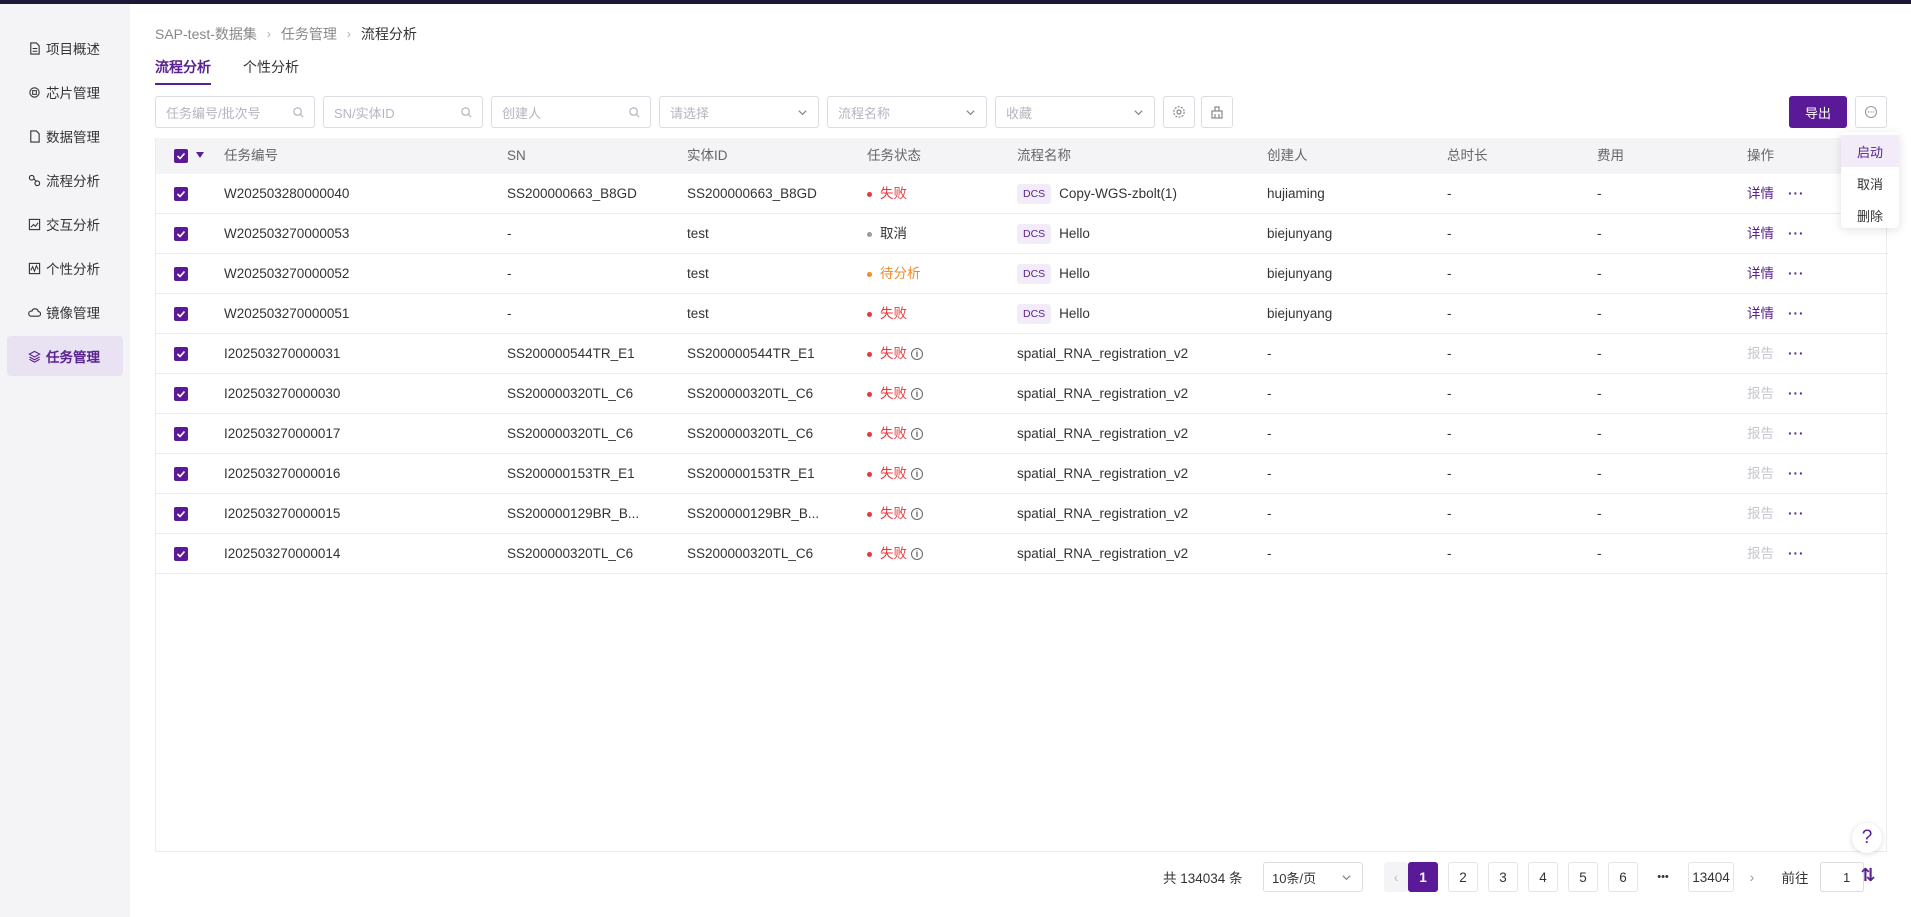  What do you see at coordinates (1217, 112) in the screenshot?
I see `clear-button` at bounding box center [1217, 112].